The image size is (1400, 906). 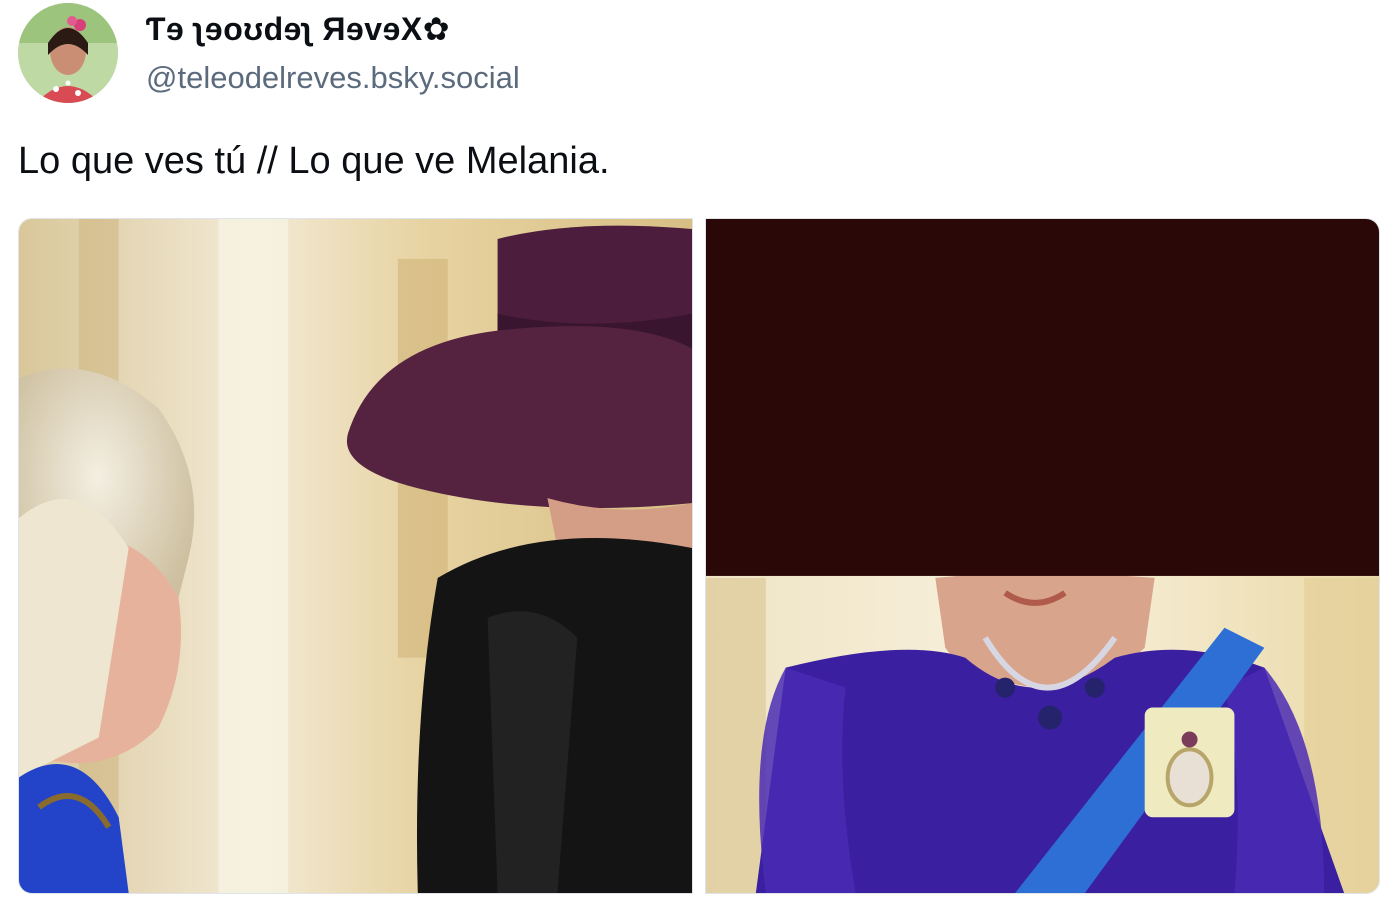 I want to click on profile-photo-icon, so click(x=68, y=53).